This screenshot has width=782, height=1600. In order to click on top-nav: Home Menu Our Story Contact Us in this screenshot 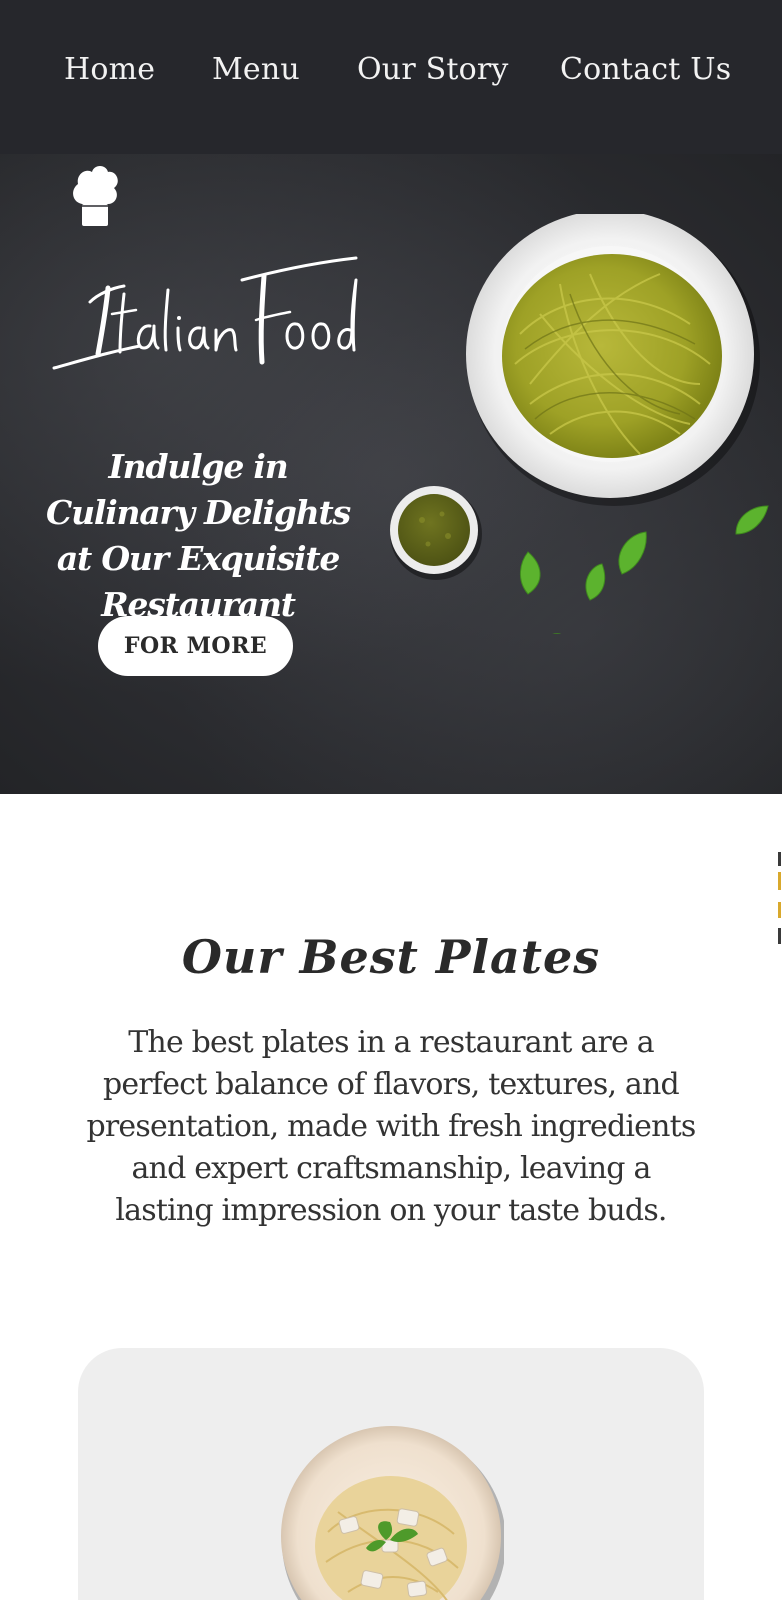, I will do `click(391, 77)`.